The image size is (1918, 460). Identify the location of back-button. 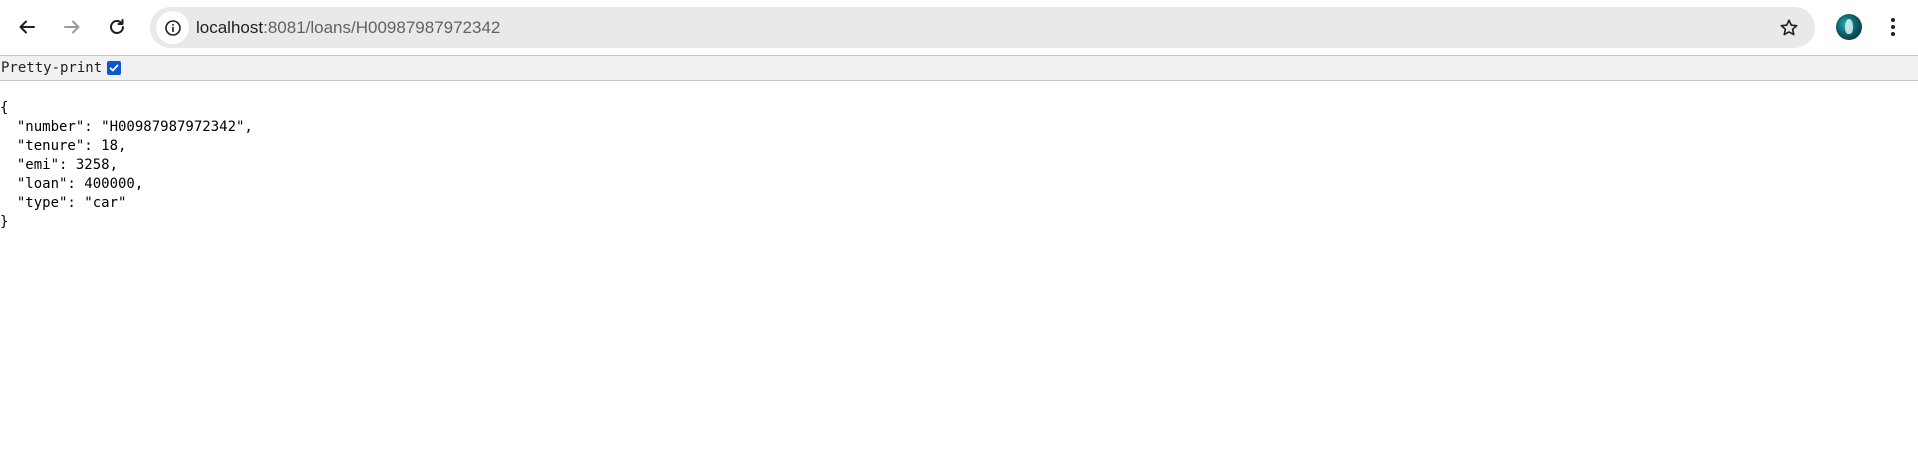
(27, 27).